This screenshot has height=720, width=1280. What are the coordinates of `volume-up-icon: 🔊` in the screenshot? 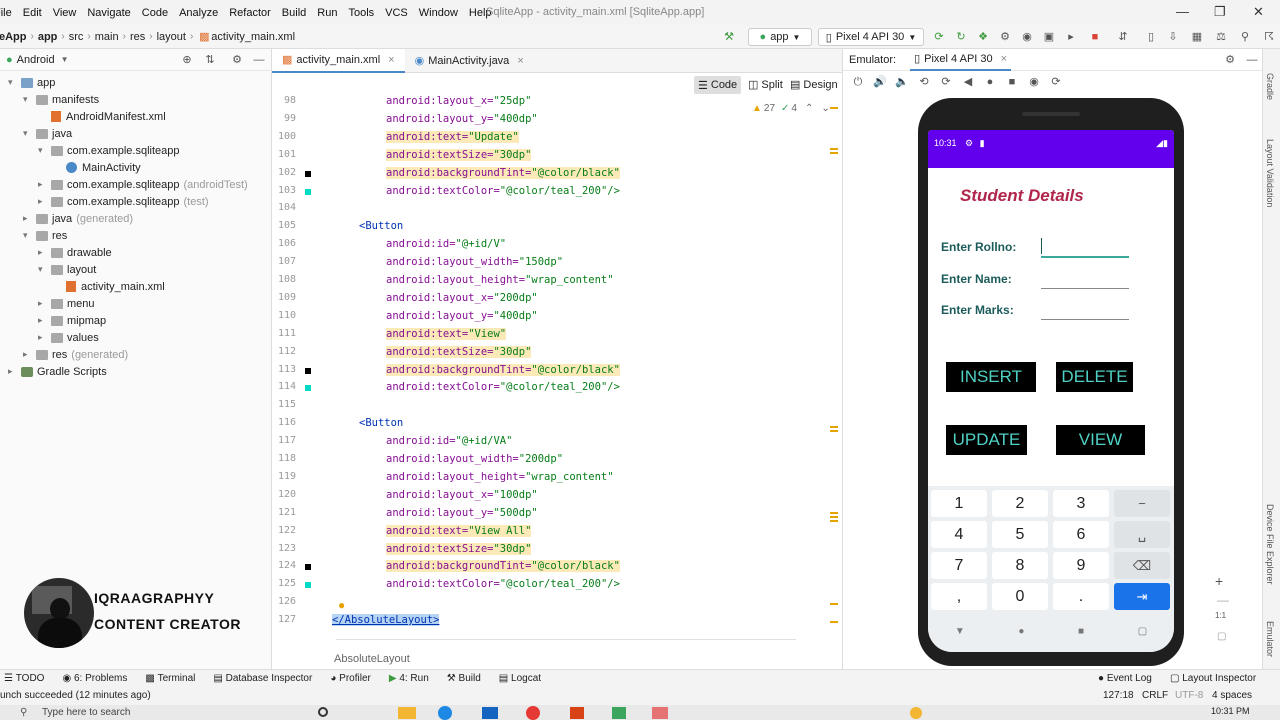 It's located at (880, 82).